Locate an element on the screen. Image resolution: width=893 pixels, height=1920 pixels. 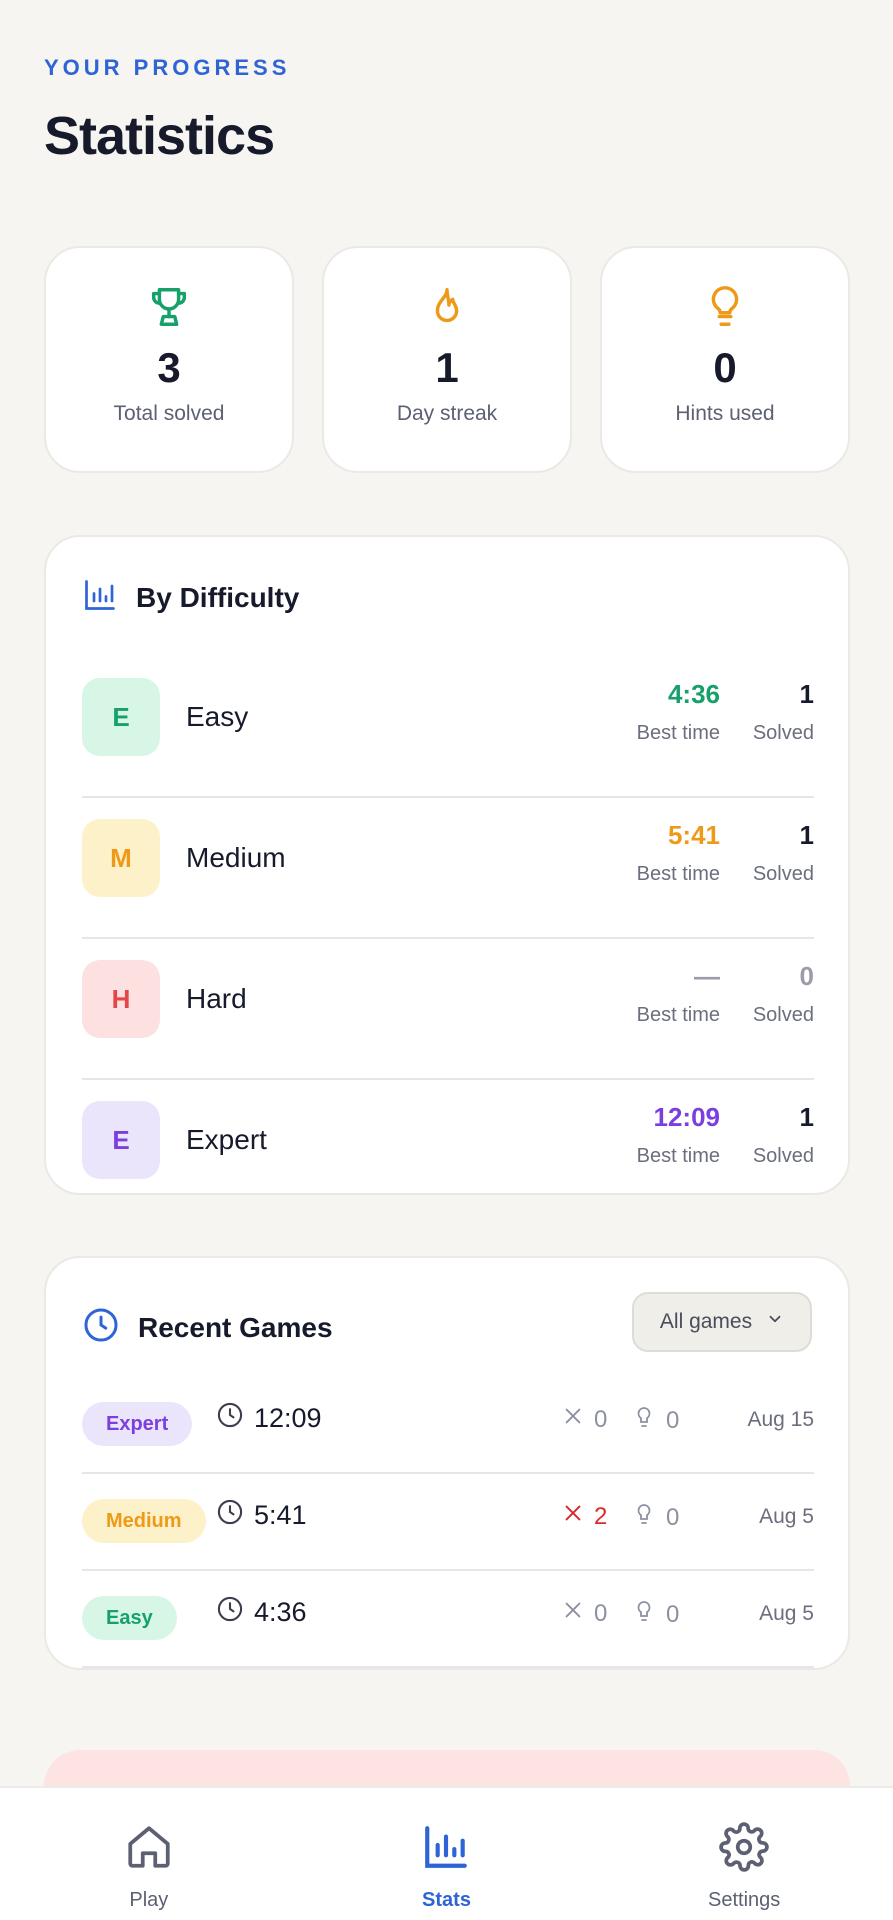
difficulty-badge: E is located at coordinates (121, 717).